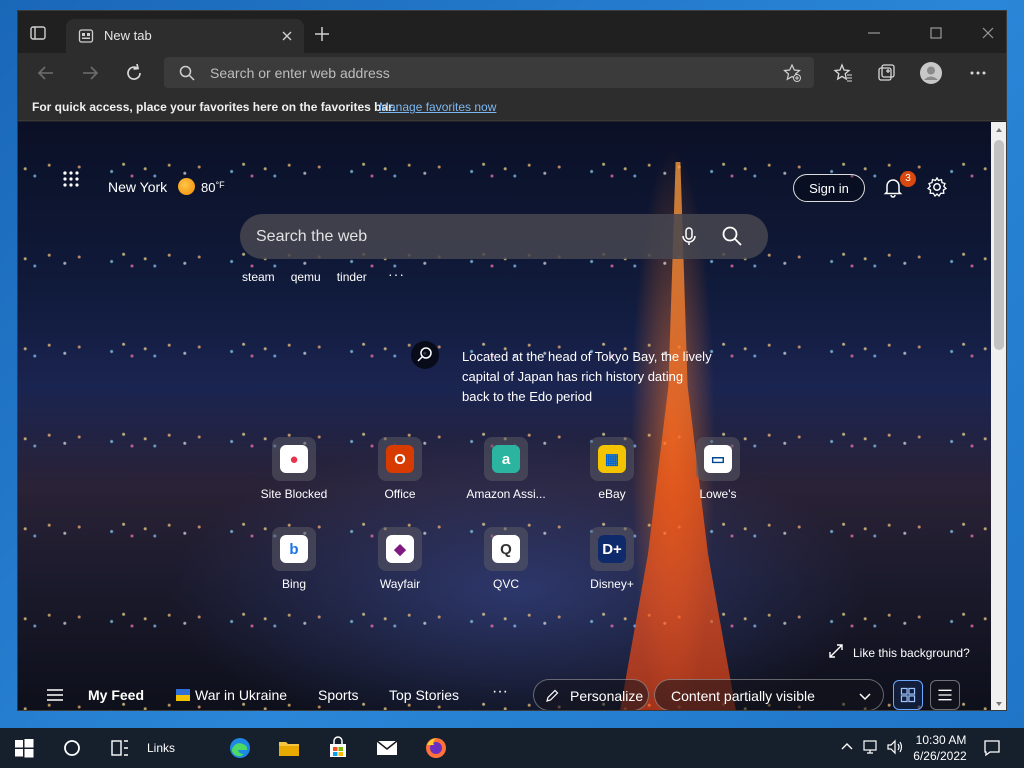 This screenshot has height=768, width=1024. What do you see at coordinates (998, 416) in the screenshot?
I see `page-scrollbar` at bounding box center [998, 416].